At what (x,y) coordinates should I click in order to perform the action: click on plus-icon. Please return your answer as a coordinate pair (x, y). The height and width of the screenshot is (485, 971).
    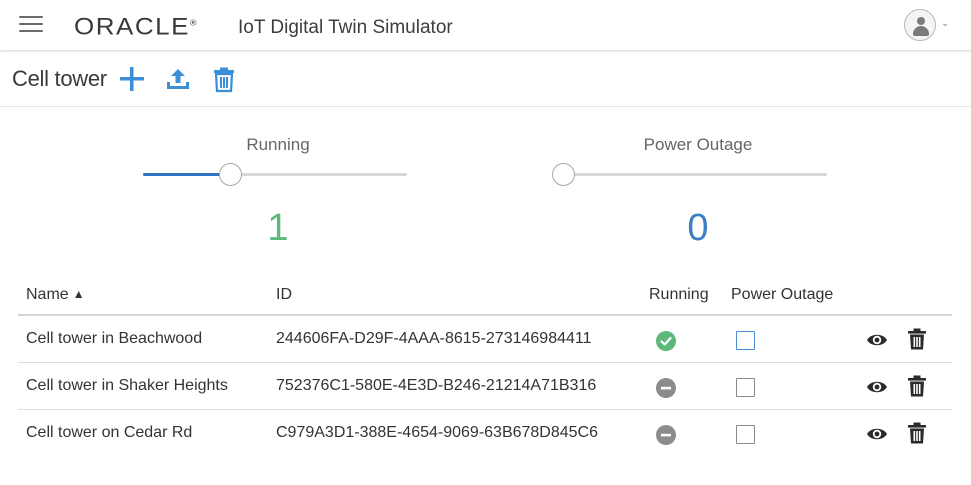
    Looking at the image, I should click on (132, 79).